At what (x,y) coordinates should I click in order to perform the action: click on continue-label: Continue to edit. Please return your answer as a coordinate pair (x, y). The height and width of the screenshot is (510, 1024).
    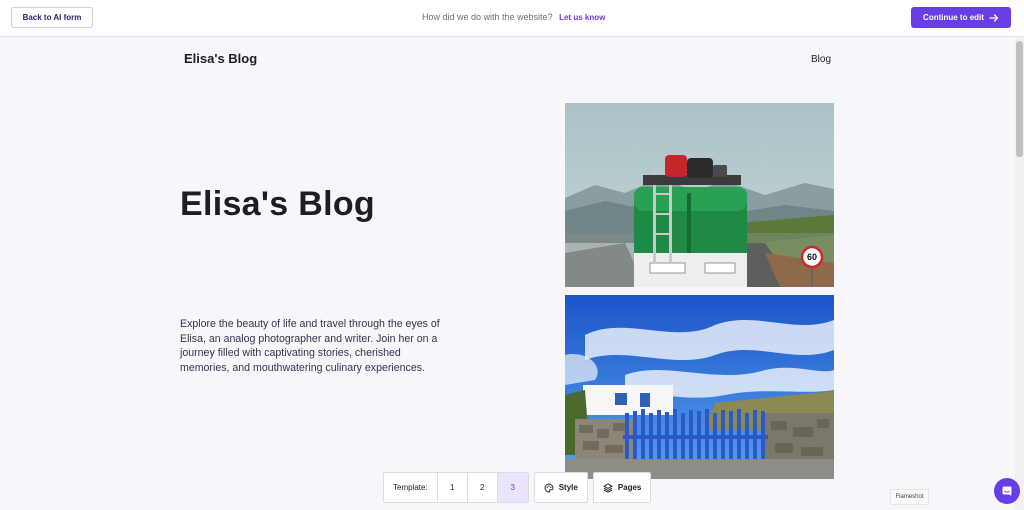
    Looking at the image, I should click on (953, 17).